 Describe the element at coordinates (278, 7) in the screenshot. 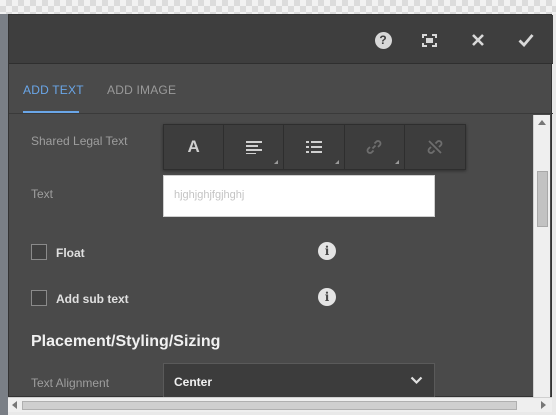

I see `page-background` at that location.